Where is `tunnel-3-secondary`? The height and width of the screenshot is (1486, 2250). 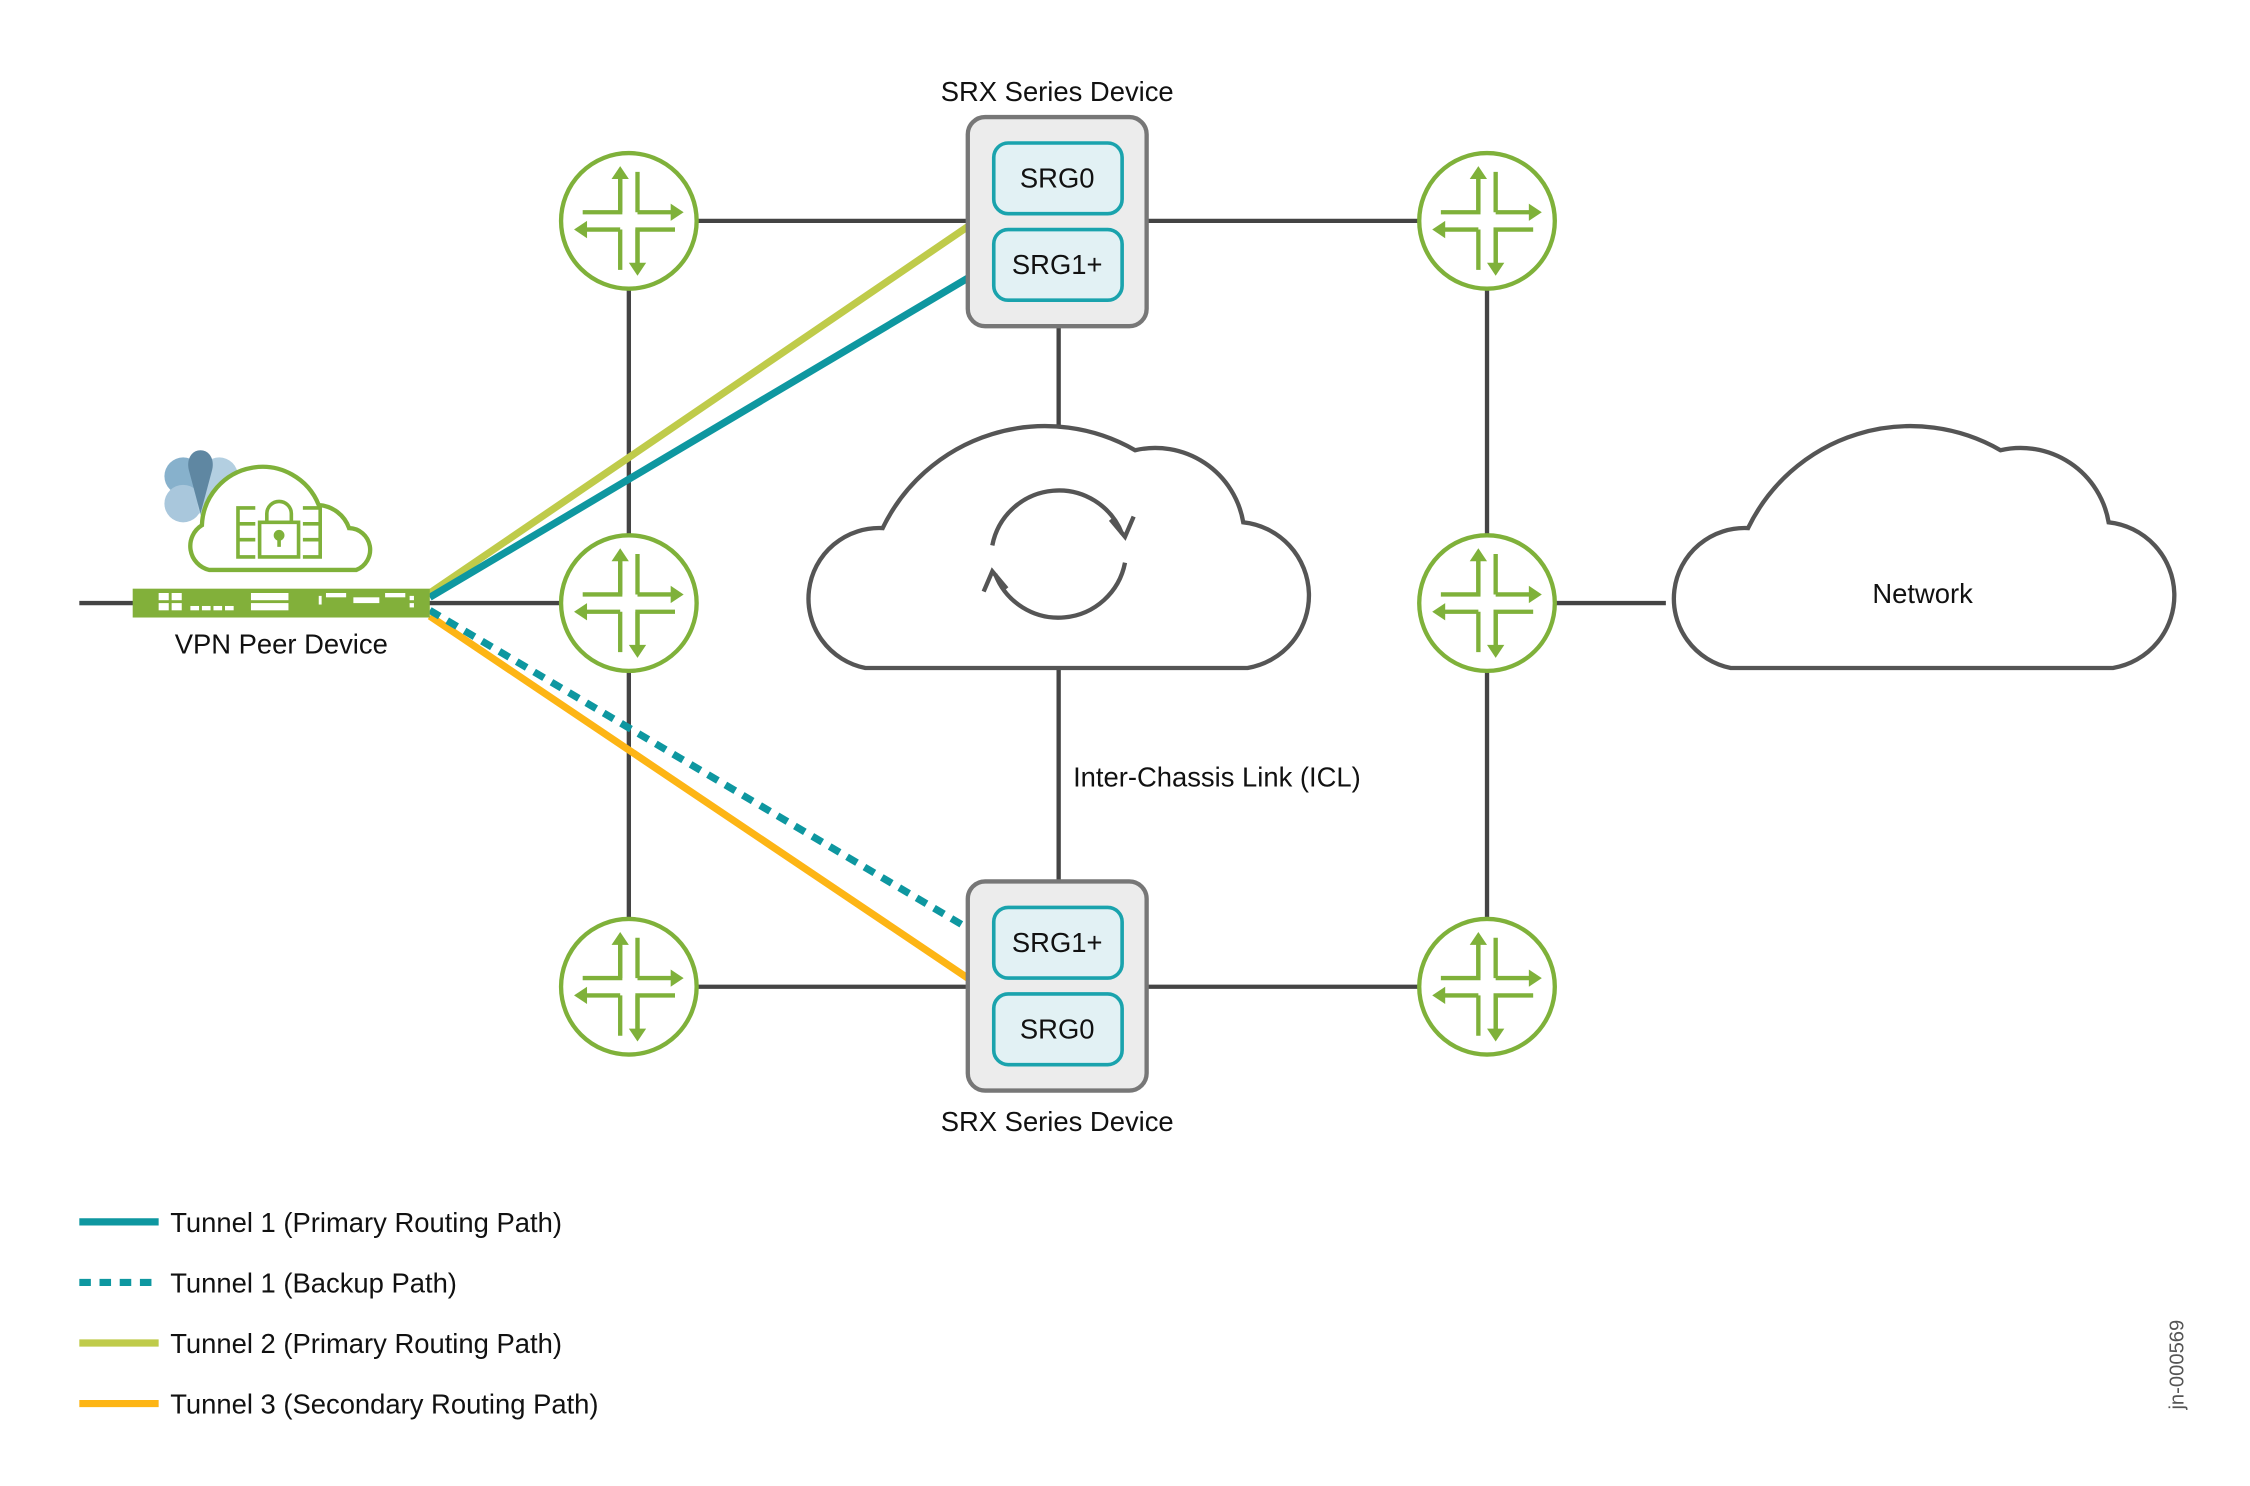
tunnel-3-secondary is located at coordinates (698, 797).